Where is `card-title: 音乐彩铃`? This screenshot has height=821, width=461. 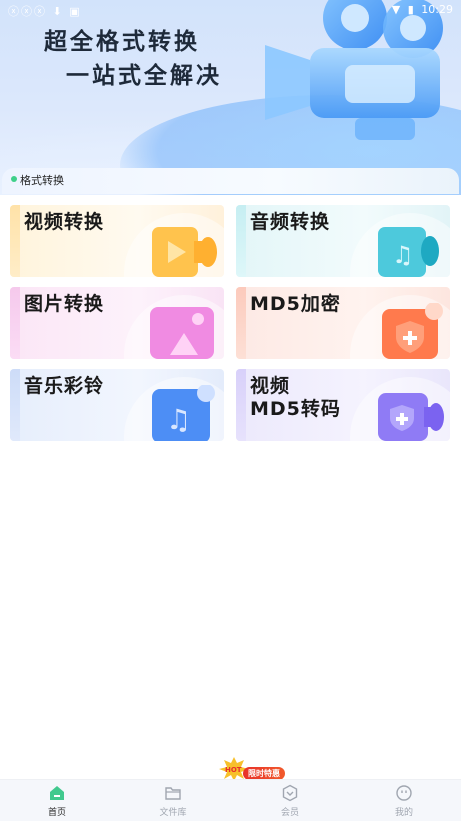
card-title: 音乐彩铃 is located at coordinates (64, 386).